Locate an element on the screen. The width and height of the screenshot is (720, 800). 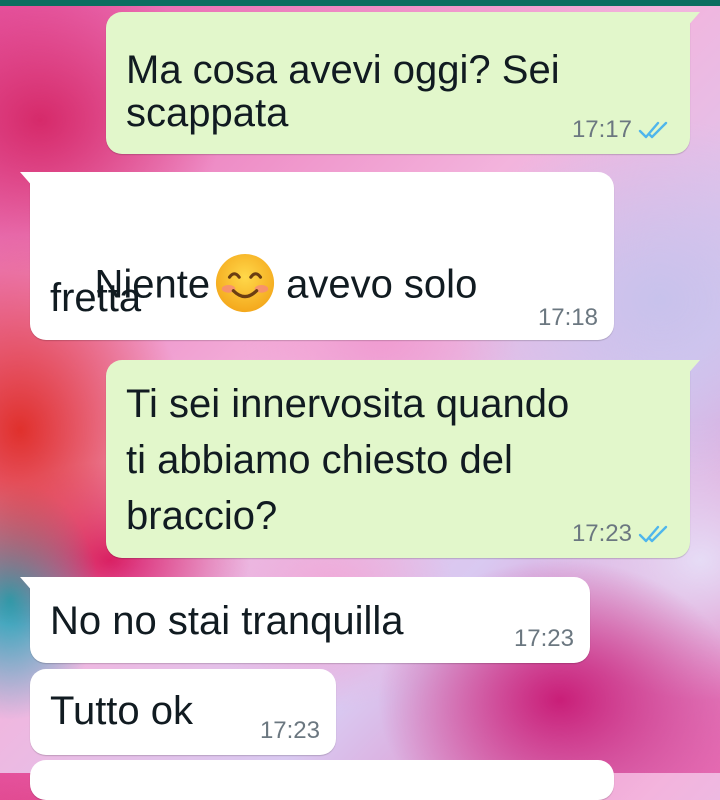
smiling-face-icon is located at coordinates (245, 283).